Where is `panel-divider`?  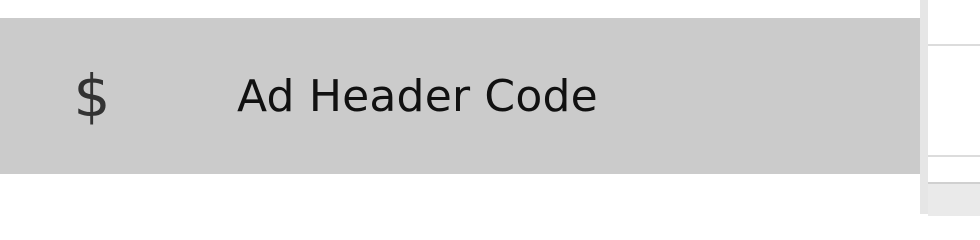
panel-divider is located at coordinates (924, 107).